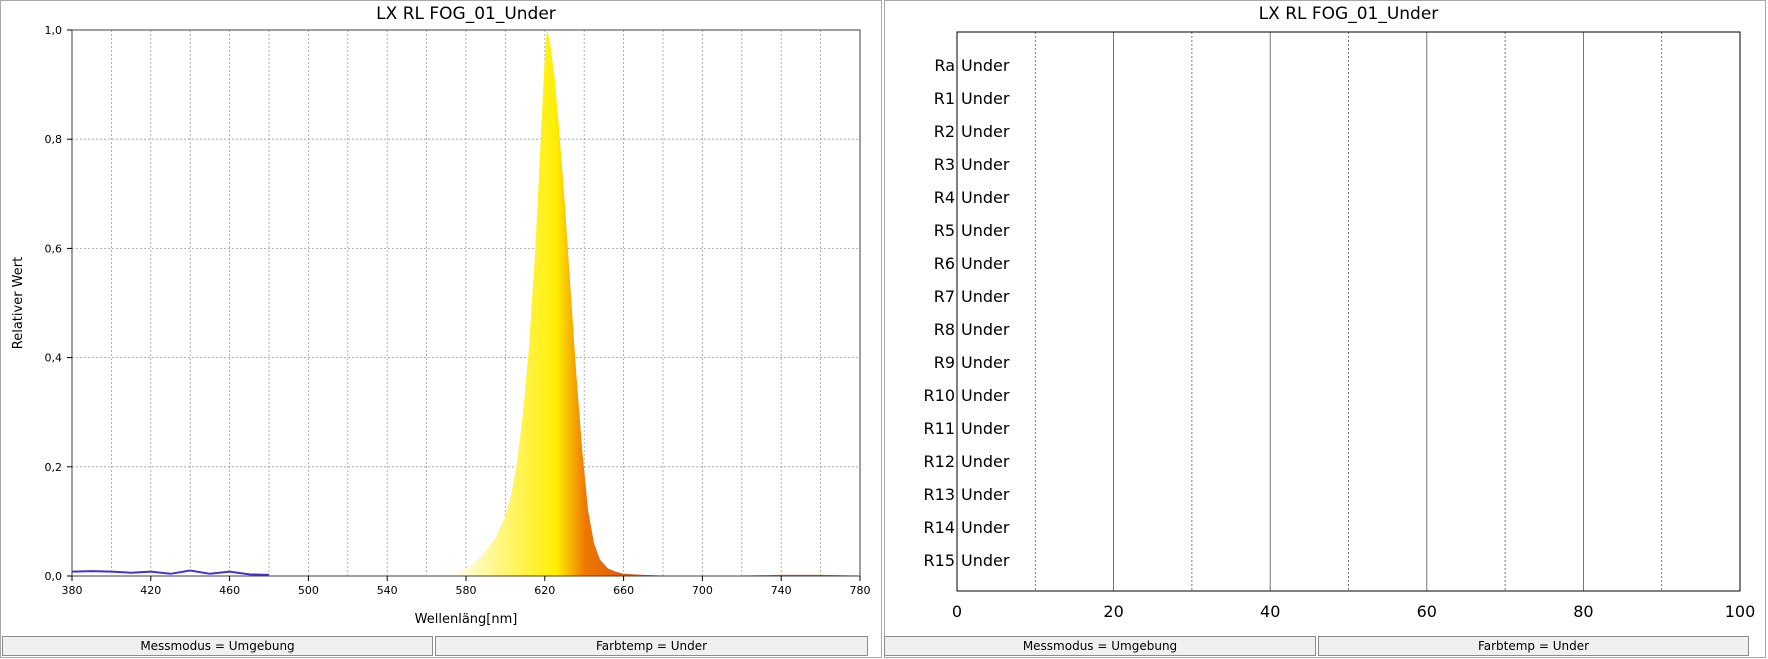 The width and height of the screenshot is (1768, 659). What do you see at coordinates (957, 611) in the screenshot?
I see `cri-xtick-label-0: 0` at bounding box center [957, 611].